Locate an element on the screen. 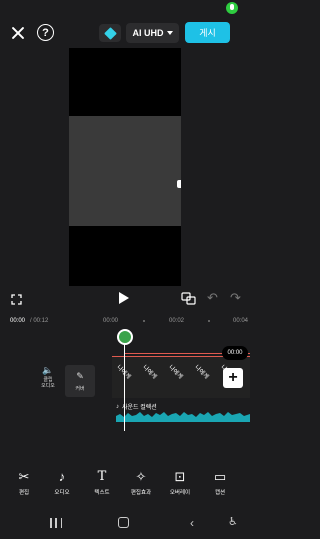  help-icon: ? is located at coordinates (45, 32).